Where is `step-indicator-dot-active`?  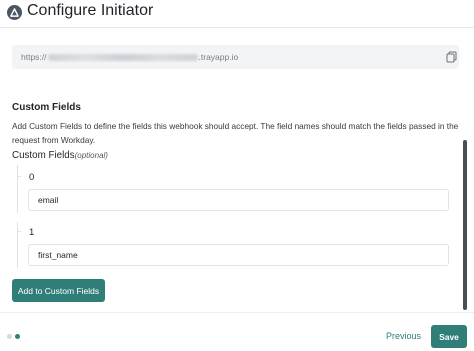
step-indicator-dot-active is located at coordinates (17, 336).